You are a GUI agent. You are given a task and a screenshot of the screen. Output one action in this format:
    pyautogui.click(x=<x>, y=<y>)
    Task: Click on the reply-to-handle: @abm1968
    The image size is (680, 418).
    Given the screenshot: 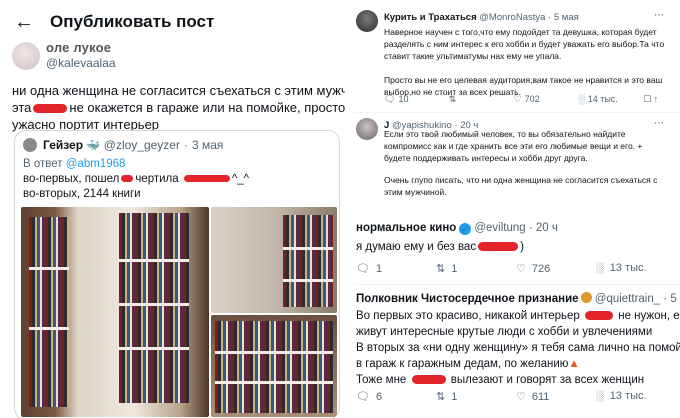 What is the action you would take?
    pyautogui.click(x=96, y=164)
    